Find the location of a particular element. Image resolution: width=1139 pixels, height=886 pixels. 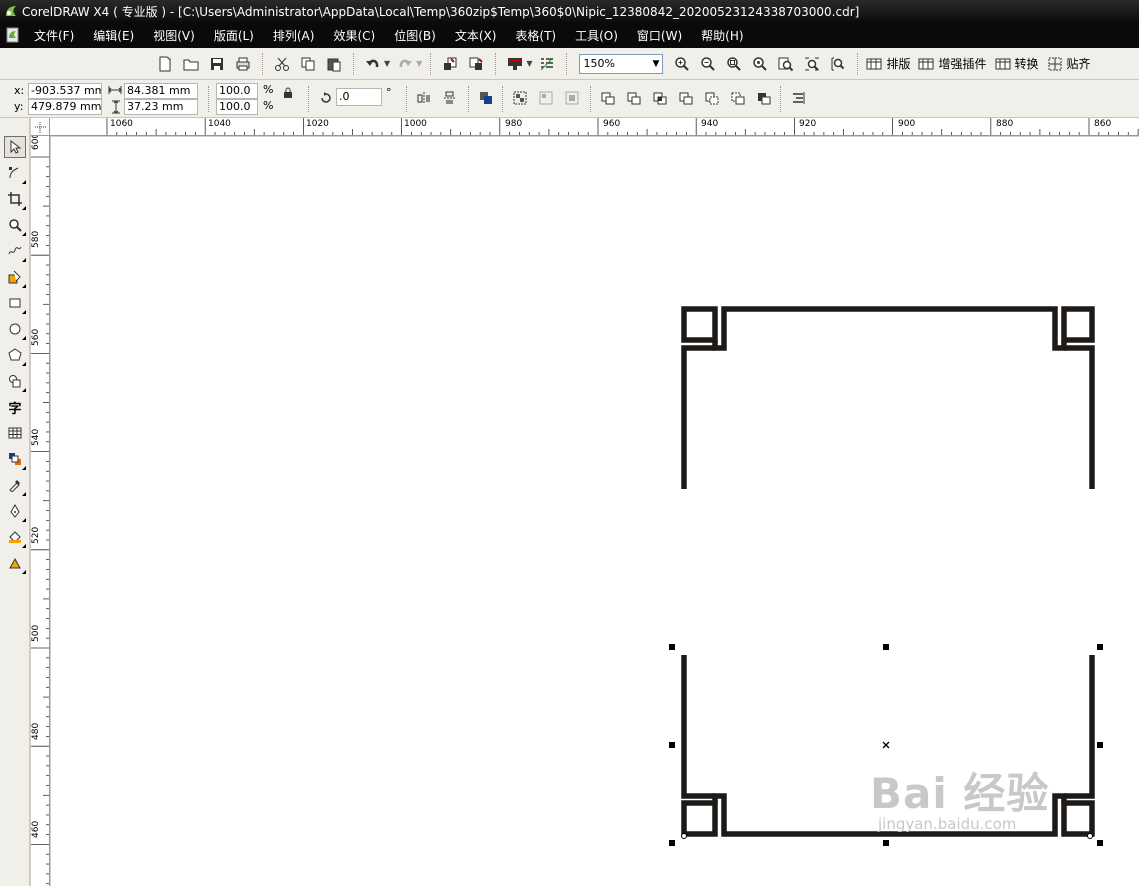

basic-shapes-tool is located at coordinates (15, 381).